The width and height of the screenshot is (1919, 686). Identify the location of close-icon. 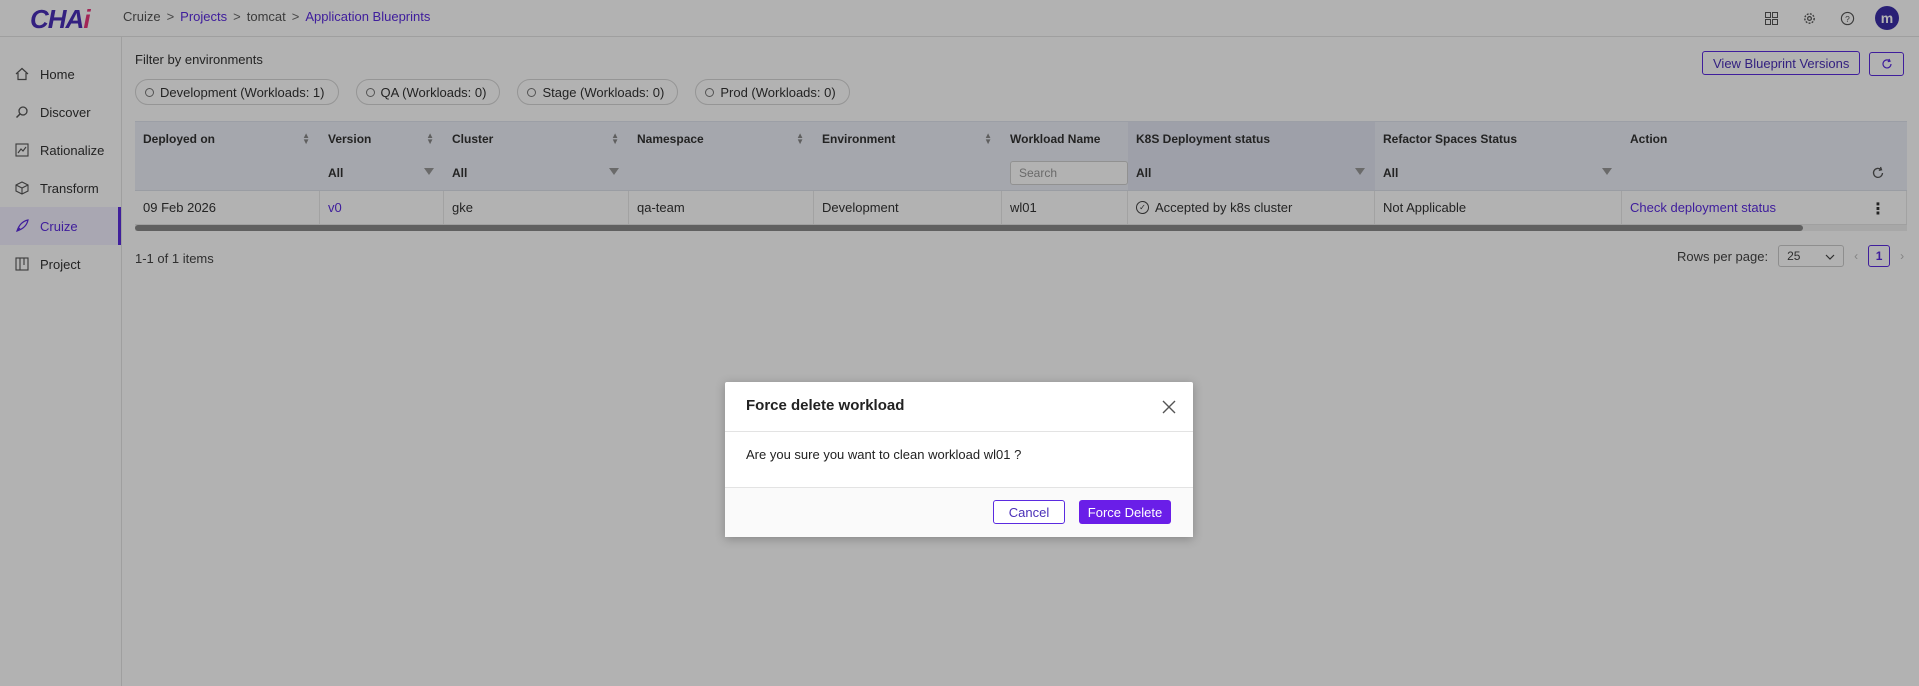
(1169, 408).